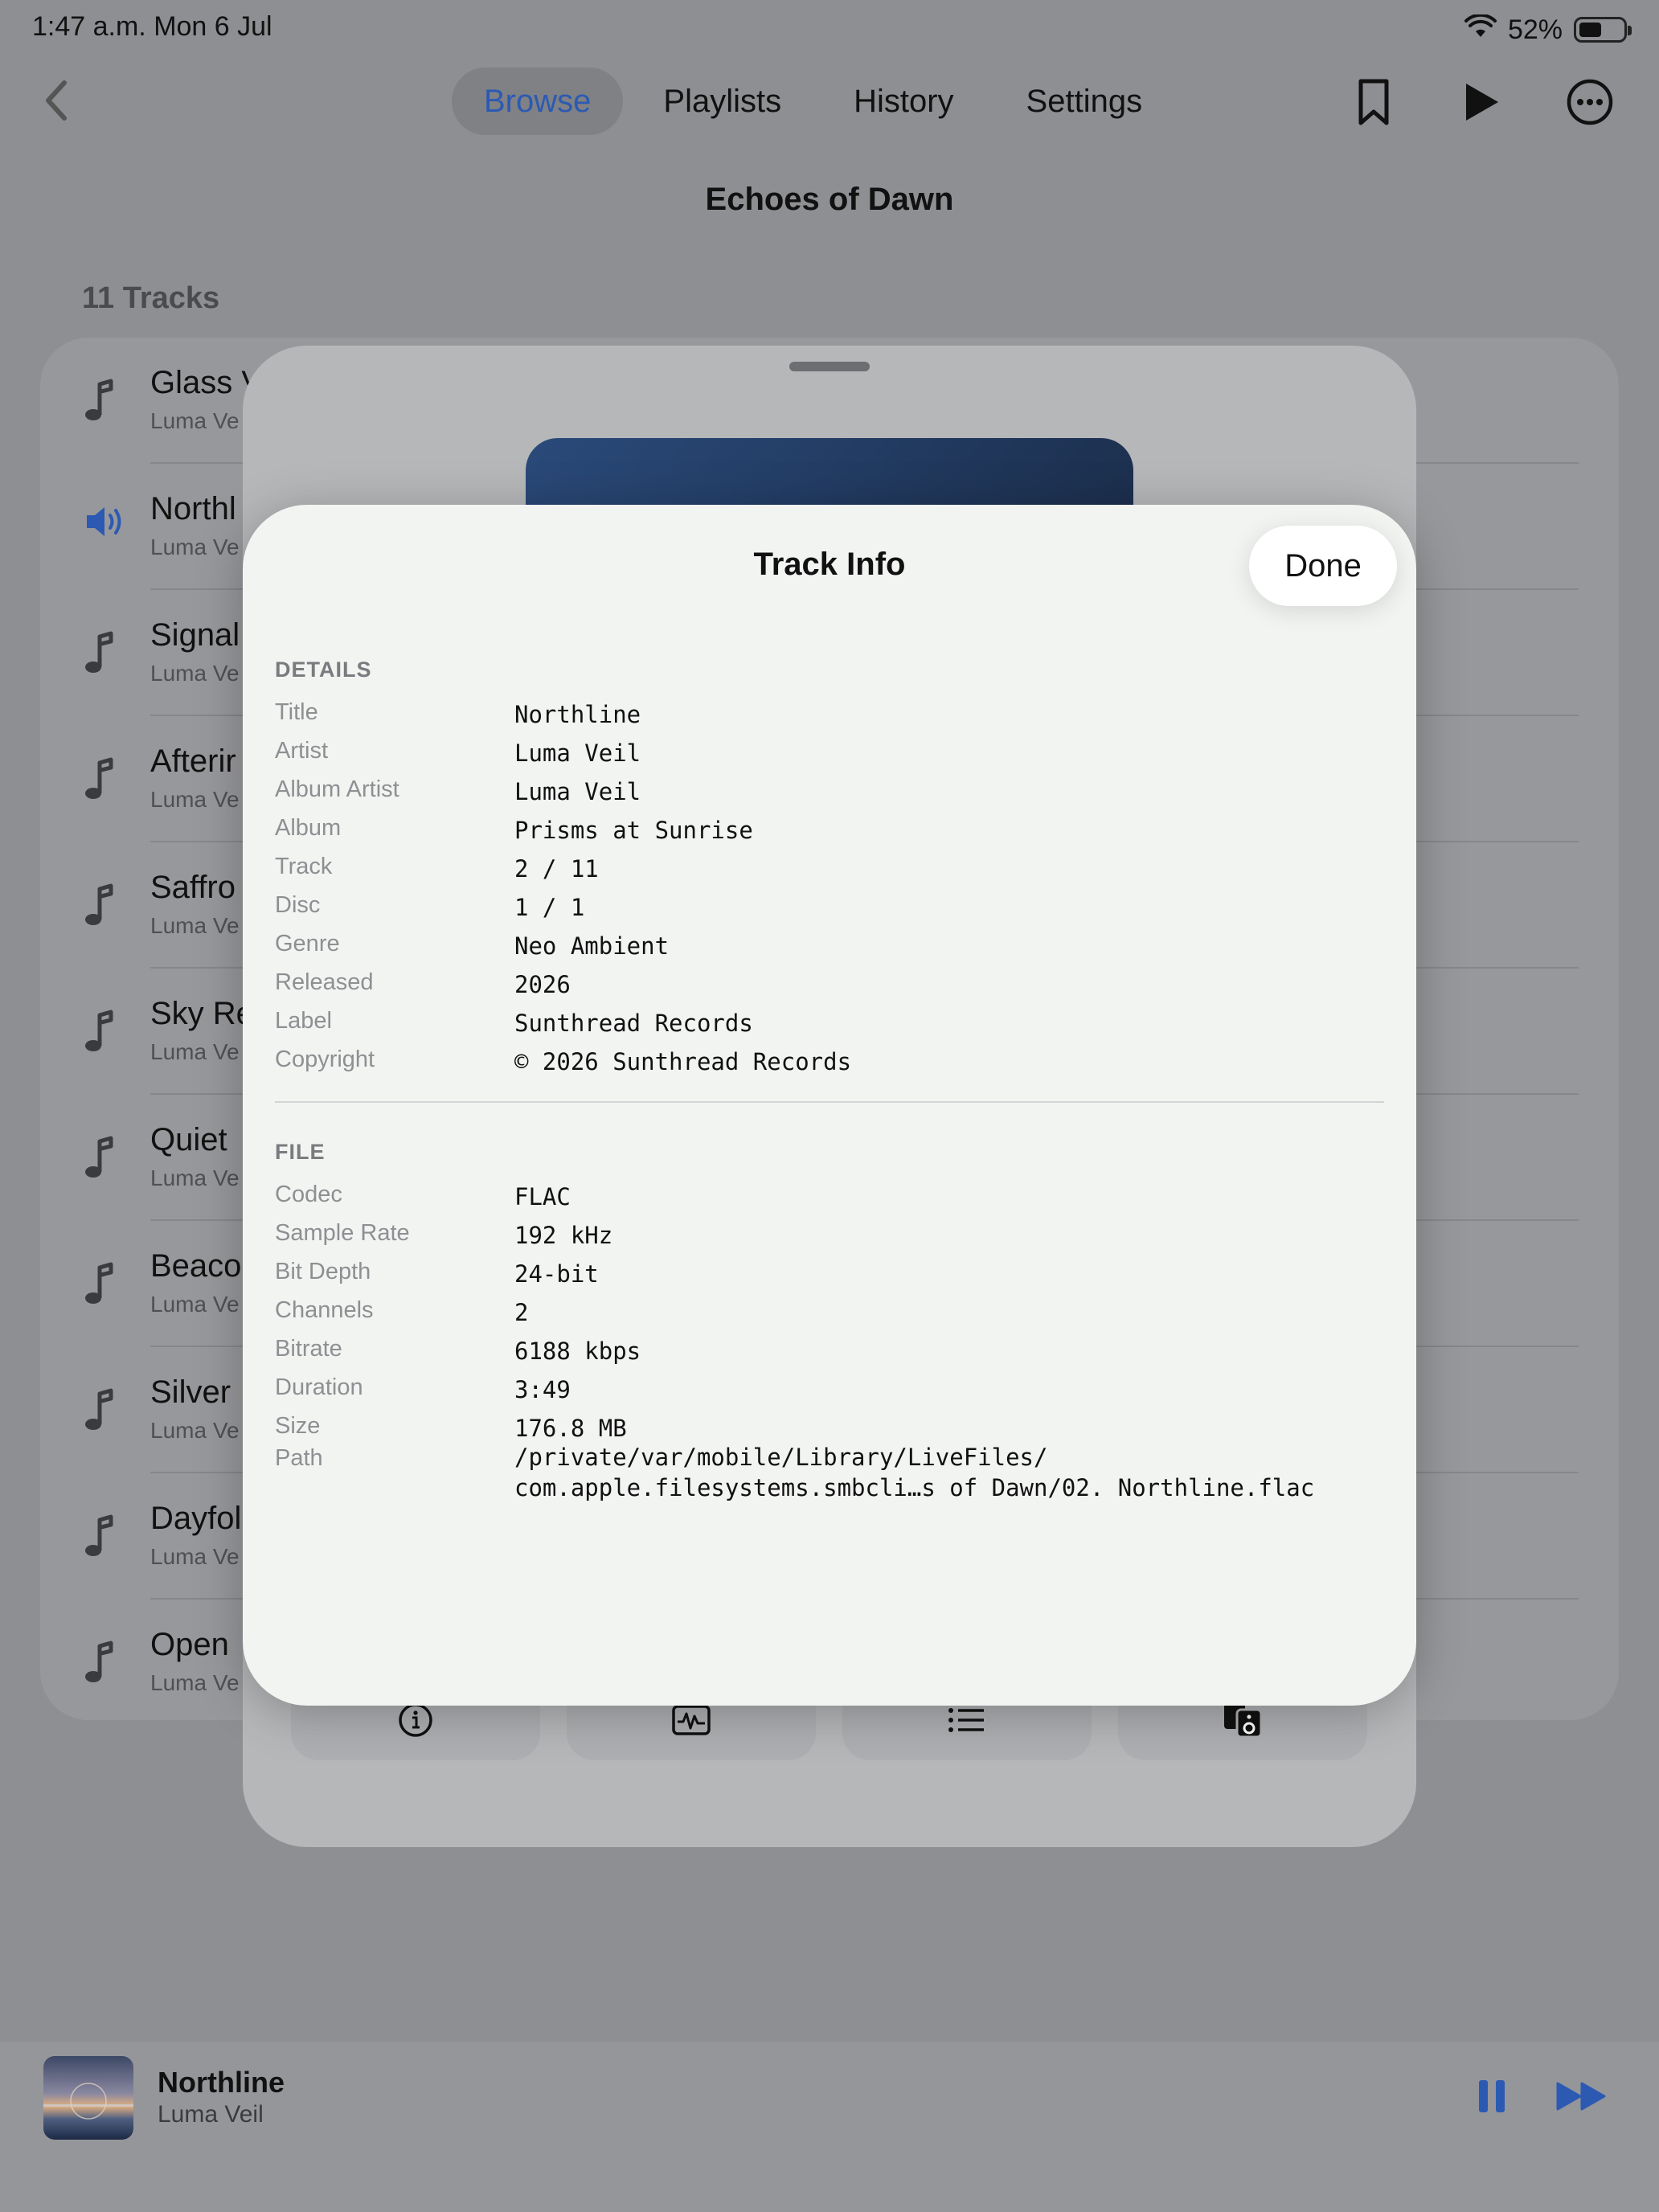  I want to click on ellipsis-circle-icon, so click(1590, 102).